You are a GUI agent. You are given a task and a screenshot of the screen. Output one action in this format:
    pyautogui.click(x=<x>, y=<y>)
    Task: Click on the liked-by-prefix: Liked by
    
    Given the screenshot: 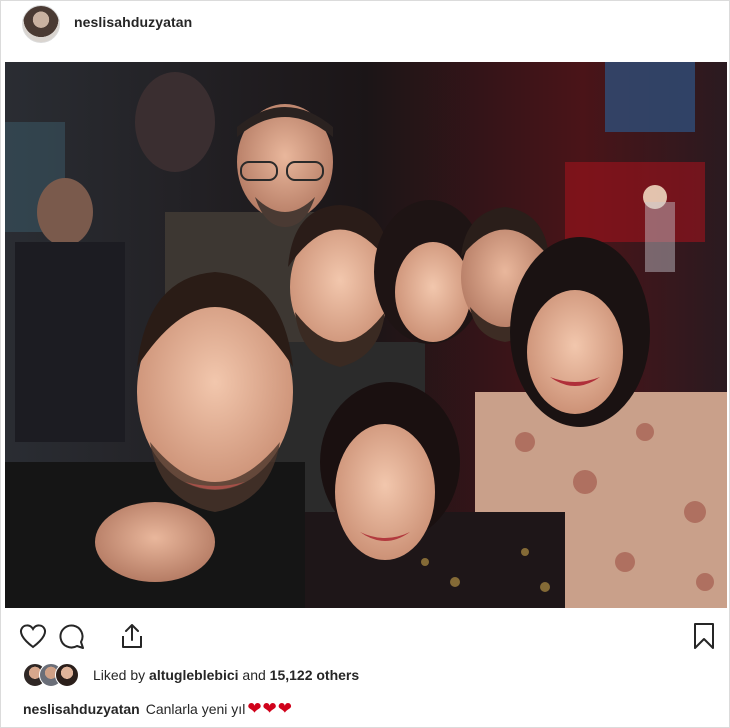 What is the action you would take?
    pyautogui.click(x=119, y=675)
    